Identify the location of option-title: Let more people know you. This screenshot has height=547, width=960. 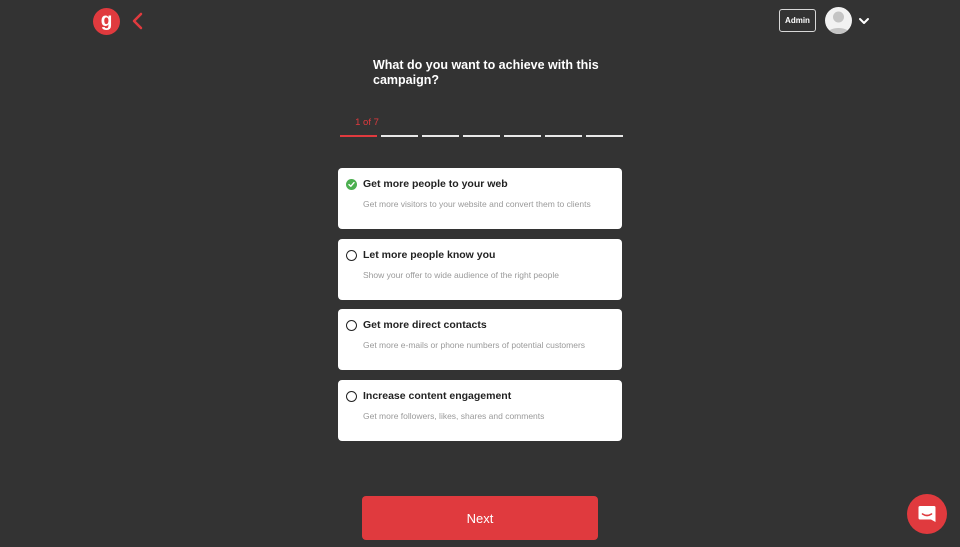
(429, 254).